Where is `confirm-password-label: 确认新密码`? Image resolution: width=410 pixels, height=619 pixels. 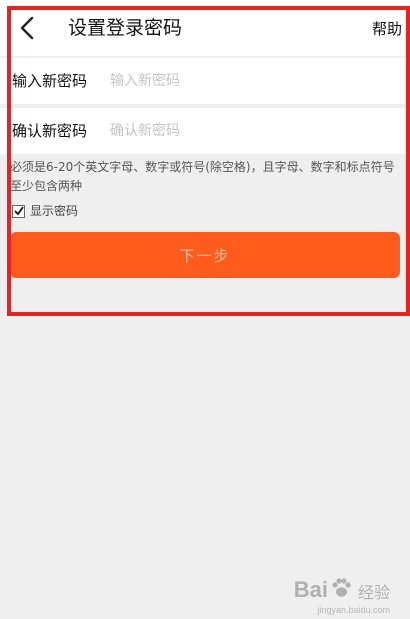
confirm-password-label: 确认新密码 is located at coordinates (50, 131).